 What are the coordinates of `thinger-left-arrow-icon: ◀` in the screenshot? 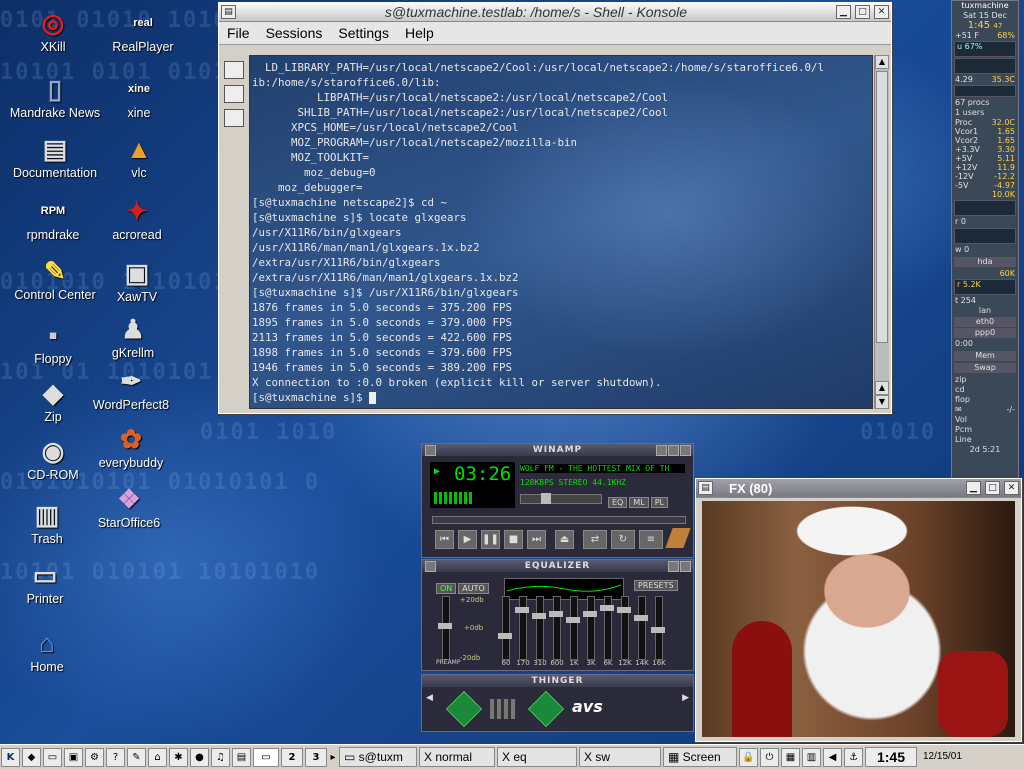 It's located at (431, 708).